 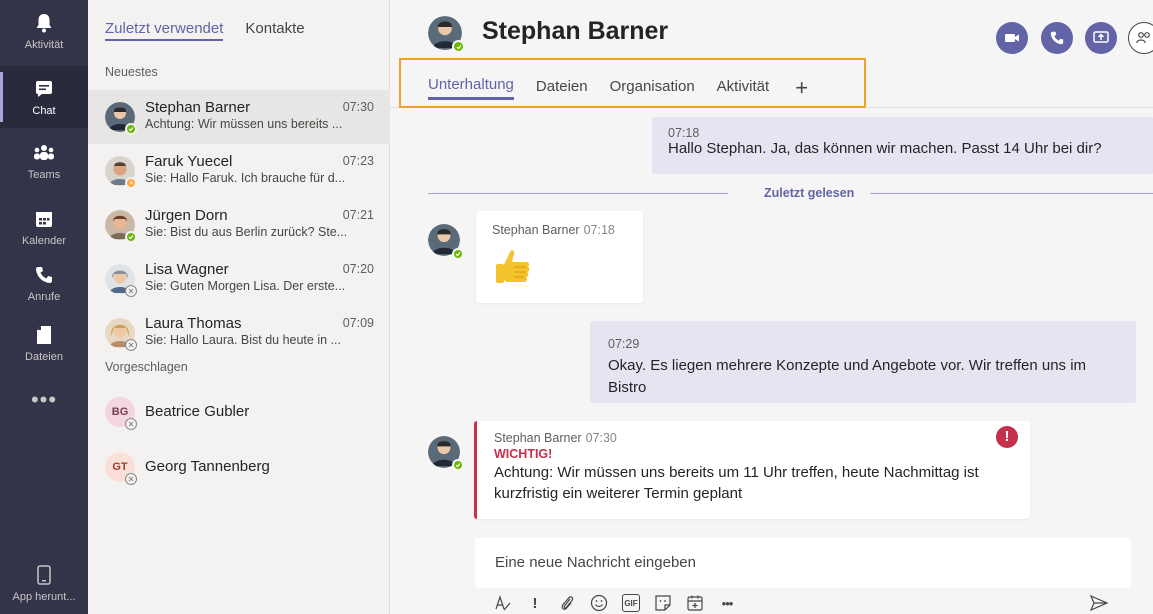 What do you see at coordinates (44, 335) in the screenshot?
I see `files-icon` at bounding box center [44, 335].